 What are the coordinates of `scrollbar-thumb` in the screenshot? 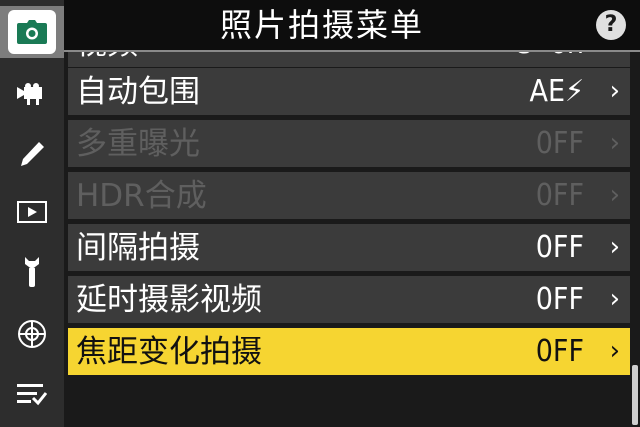 It's located at (635, 395).